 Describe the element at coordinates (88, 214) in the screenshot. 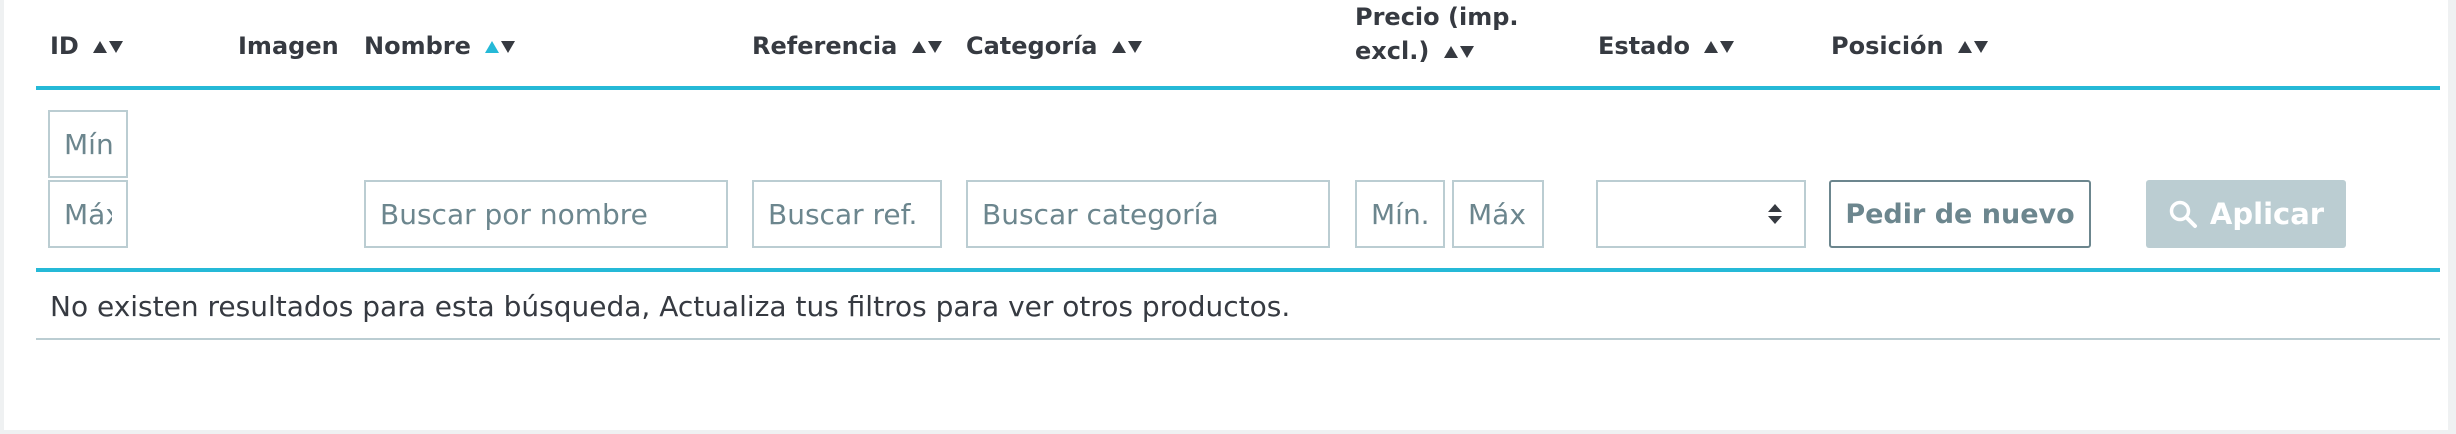

I see `id-max-filter` at that location.